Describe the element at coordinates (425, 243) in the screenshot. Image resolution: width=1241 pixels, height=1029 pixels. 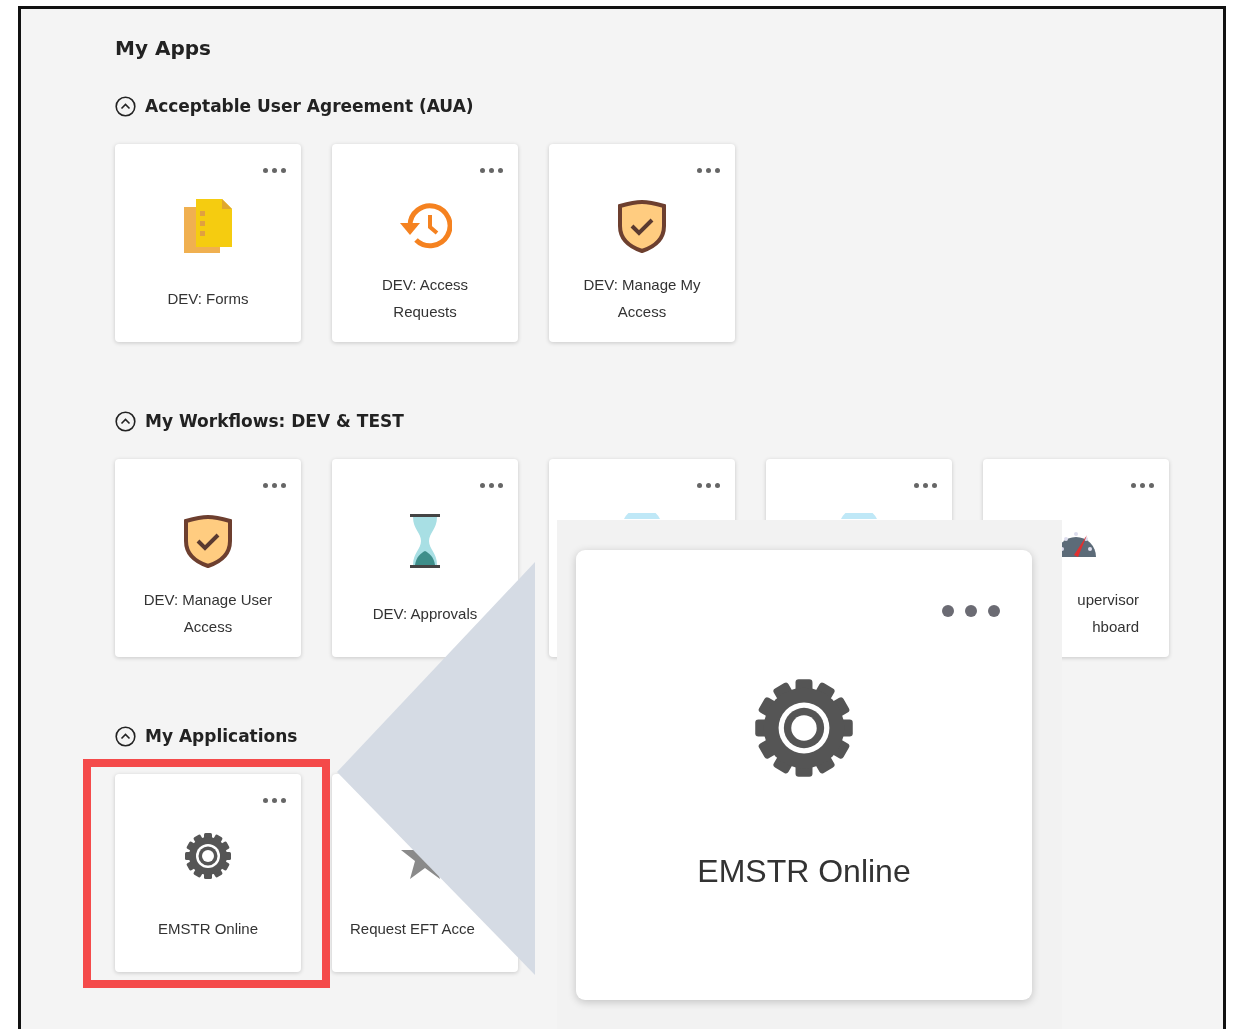
I see `app-tile: DEV: Access Requests` at that location.